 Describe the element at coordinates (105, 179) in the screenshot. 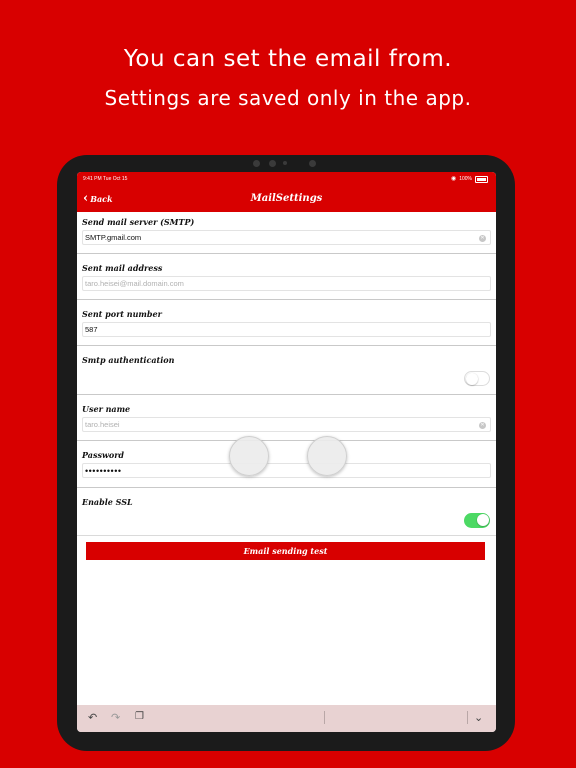

I see `status-time: 9:41 PM Tue Oct 15` at that location.